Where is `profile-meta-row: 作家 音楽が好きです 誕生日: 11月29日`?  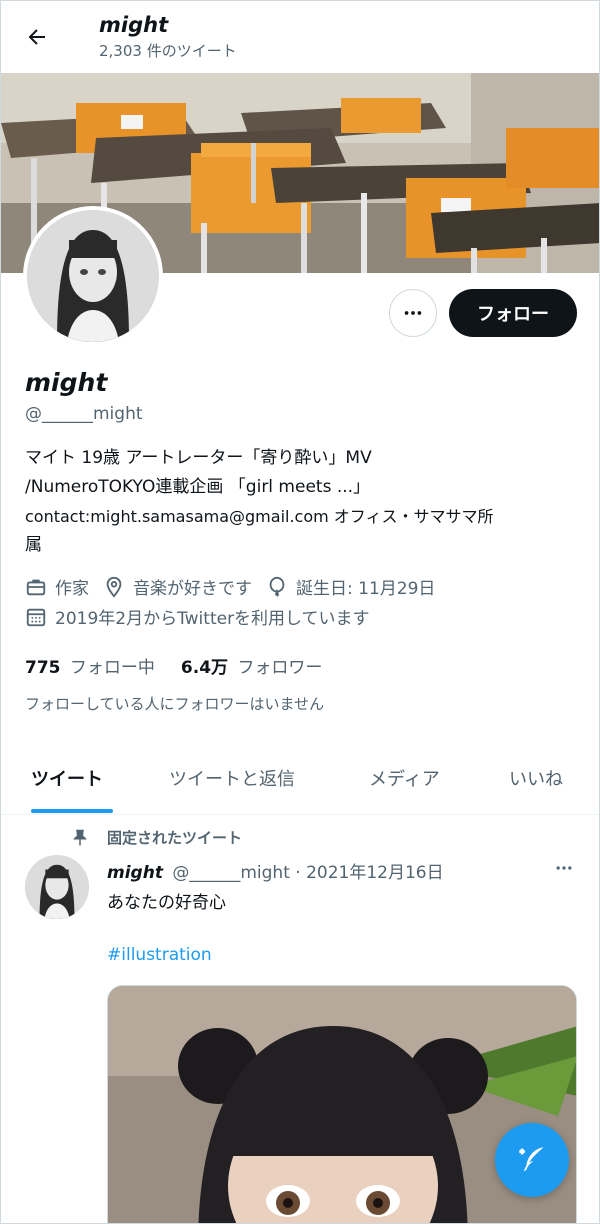
profile-meta-row: 作家 音楽が好きです 誕生日: 11月29日 is located at coordinates (237, 586).